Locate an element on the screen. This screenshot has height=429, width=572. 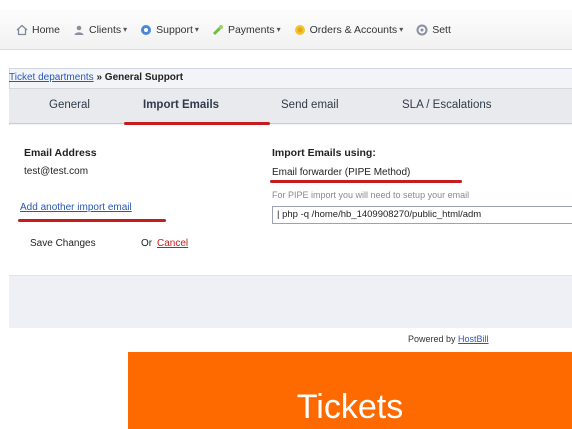
tab-send-email: Send email is located at coordinates (310, 105).